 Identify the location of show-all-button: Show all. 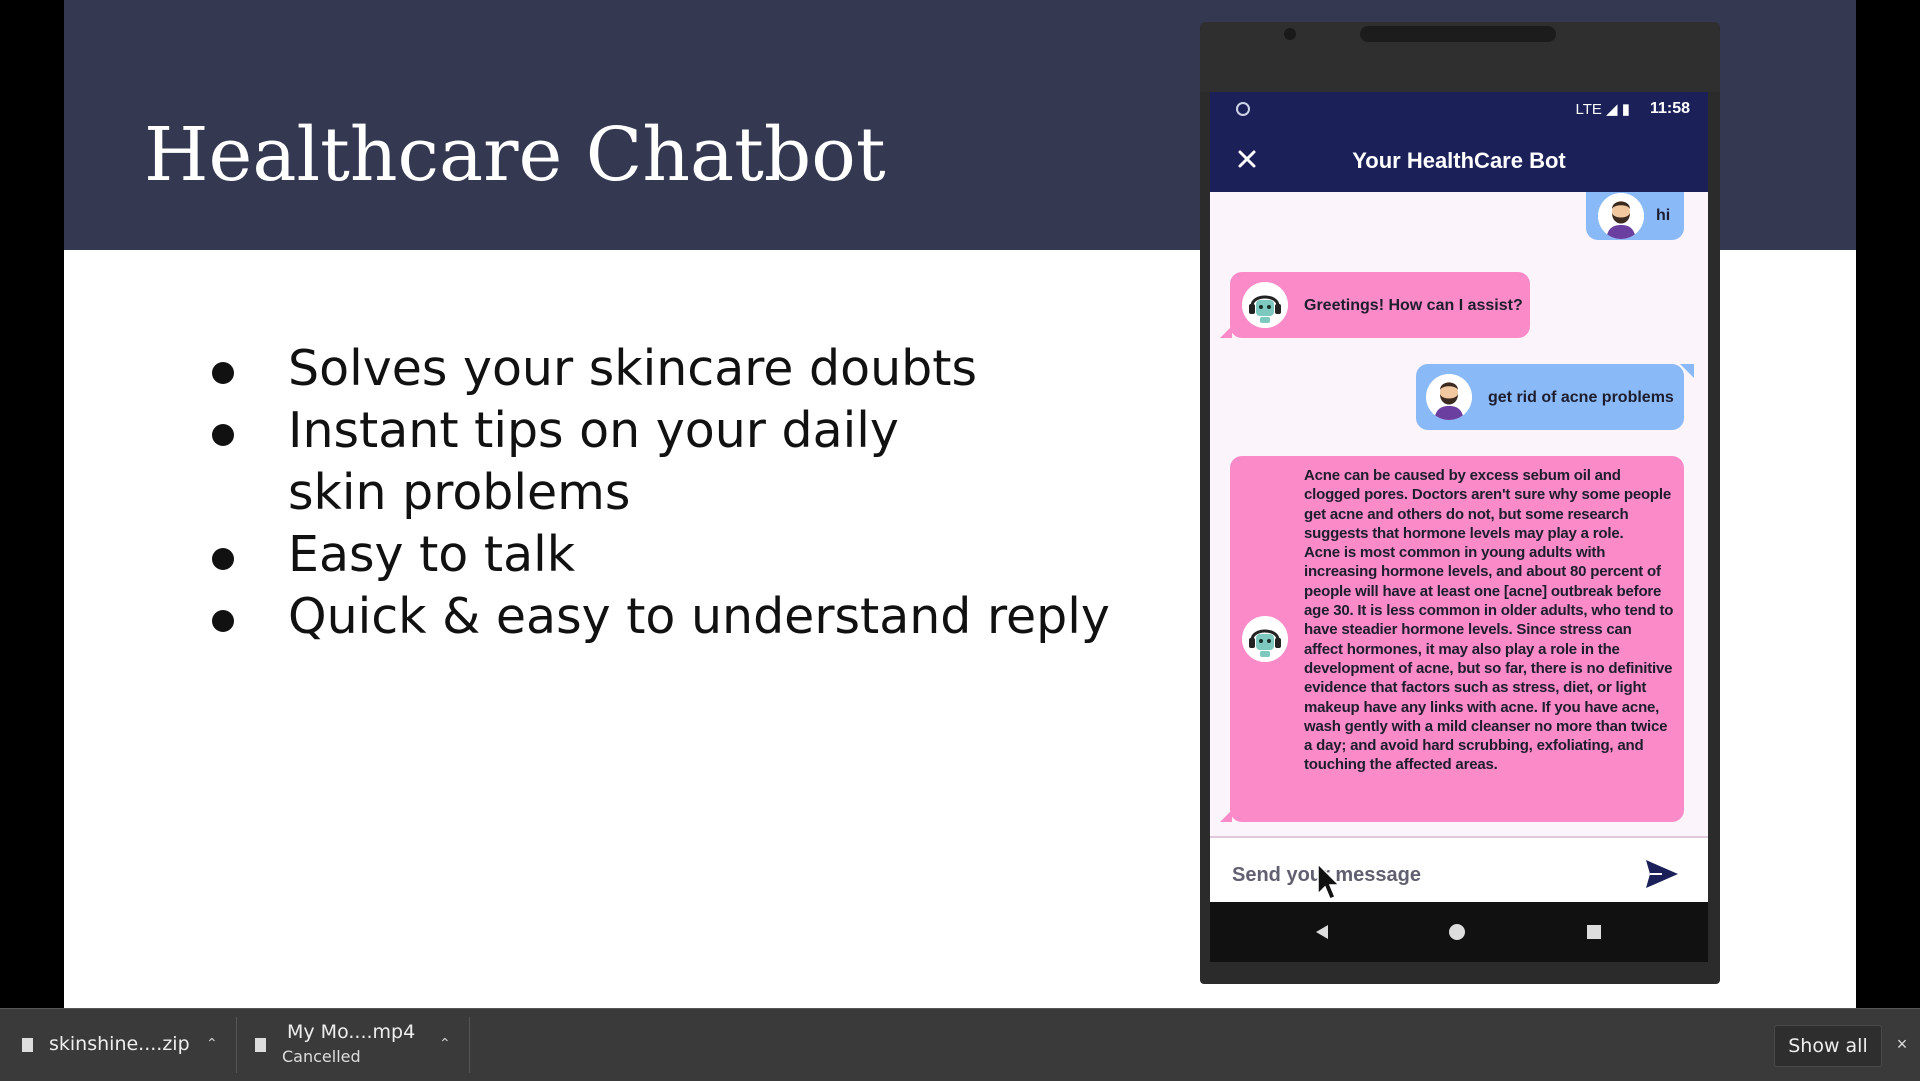
(1828, 1046).